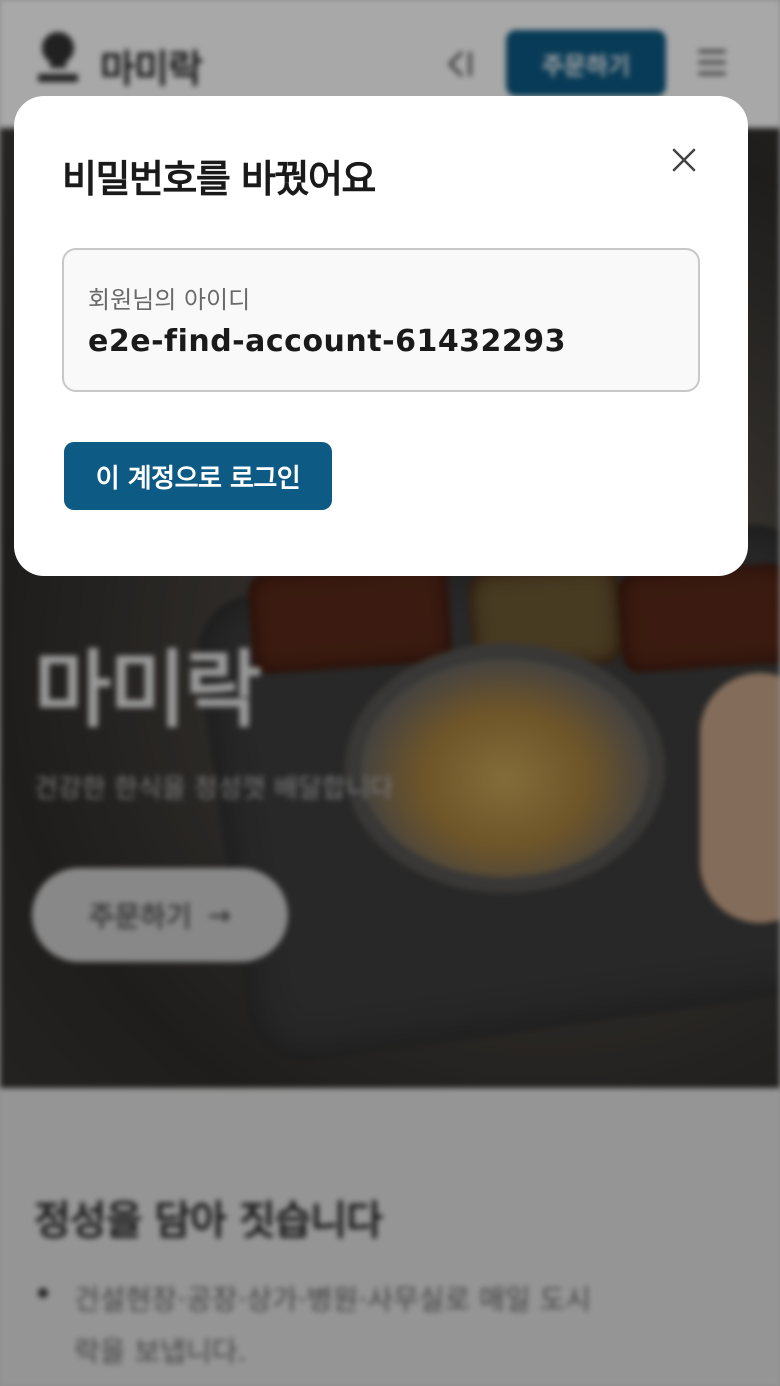 The image size is (780, 1386). I want to click on close-button, so click(684, 160).